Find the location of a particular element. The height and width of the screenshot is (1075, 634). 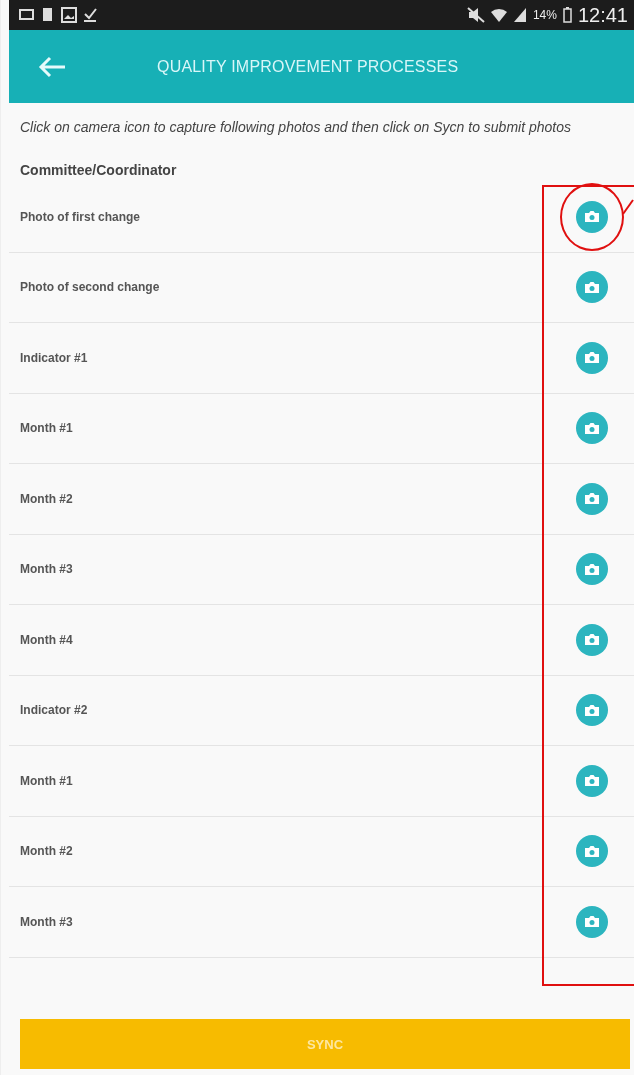

back-arrow-icon is located at coordinates (52, 66).